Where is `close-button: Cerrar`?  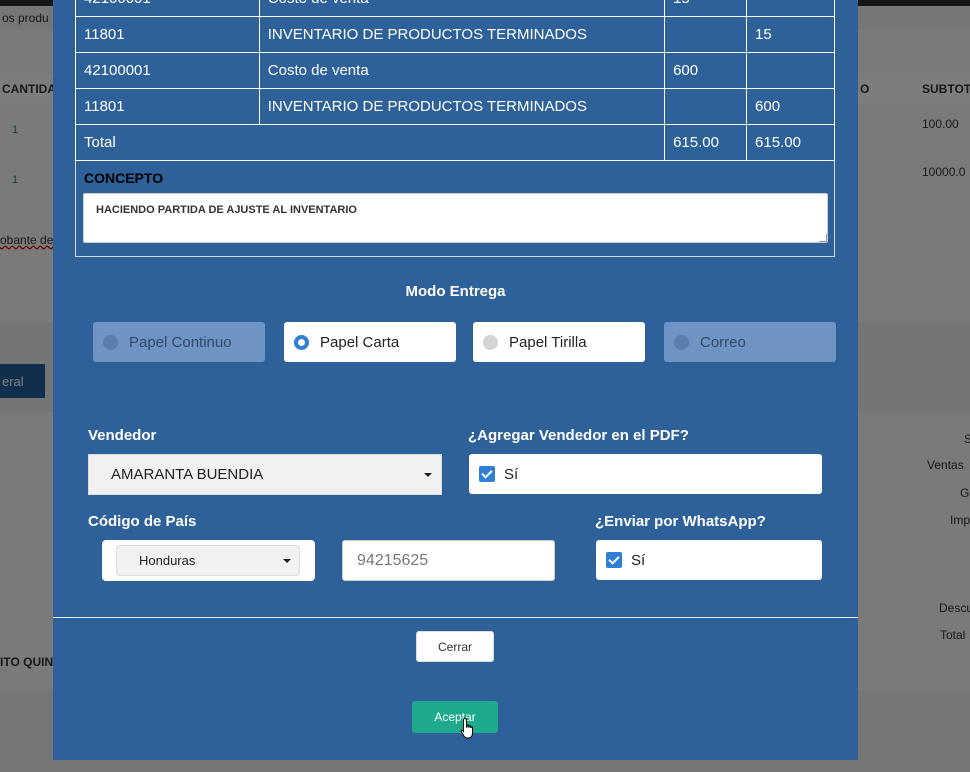 close-button: Cerrar is located at coordinates (455, 646).